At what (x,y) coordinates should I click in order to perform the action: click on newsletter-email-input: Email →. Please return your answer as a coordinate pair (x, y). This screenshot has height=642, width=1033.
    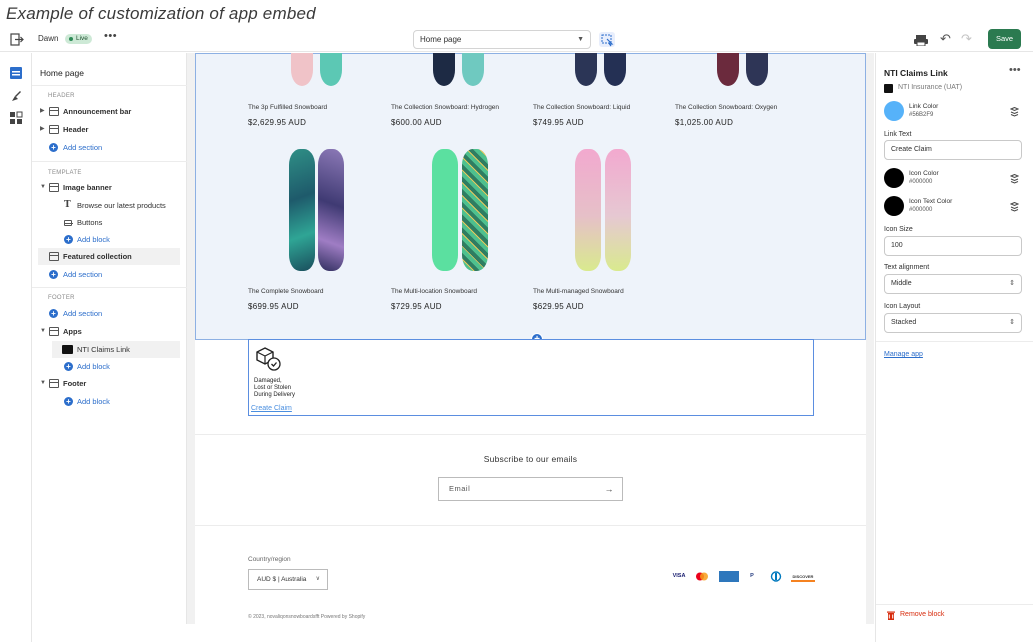
    Looking at the image, I should click on (530, 489).